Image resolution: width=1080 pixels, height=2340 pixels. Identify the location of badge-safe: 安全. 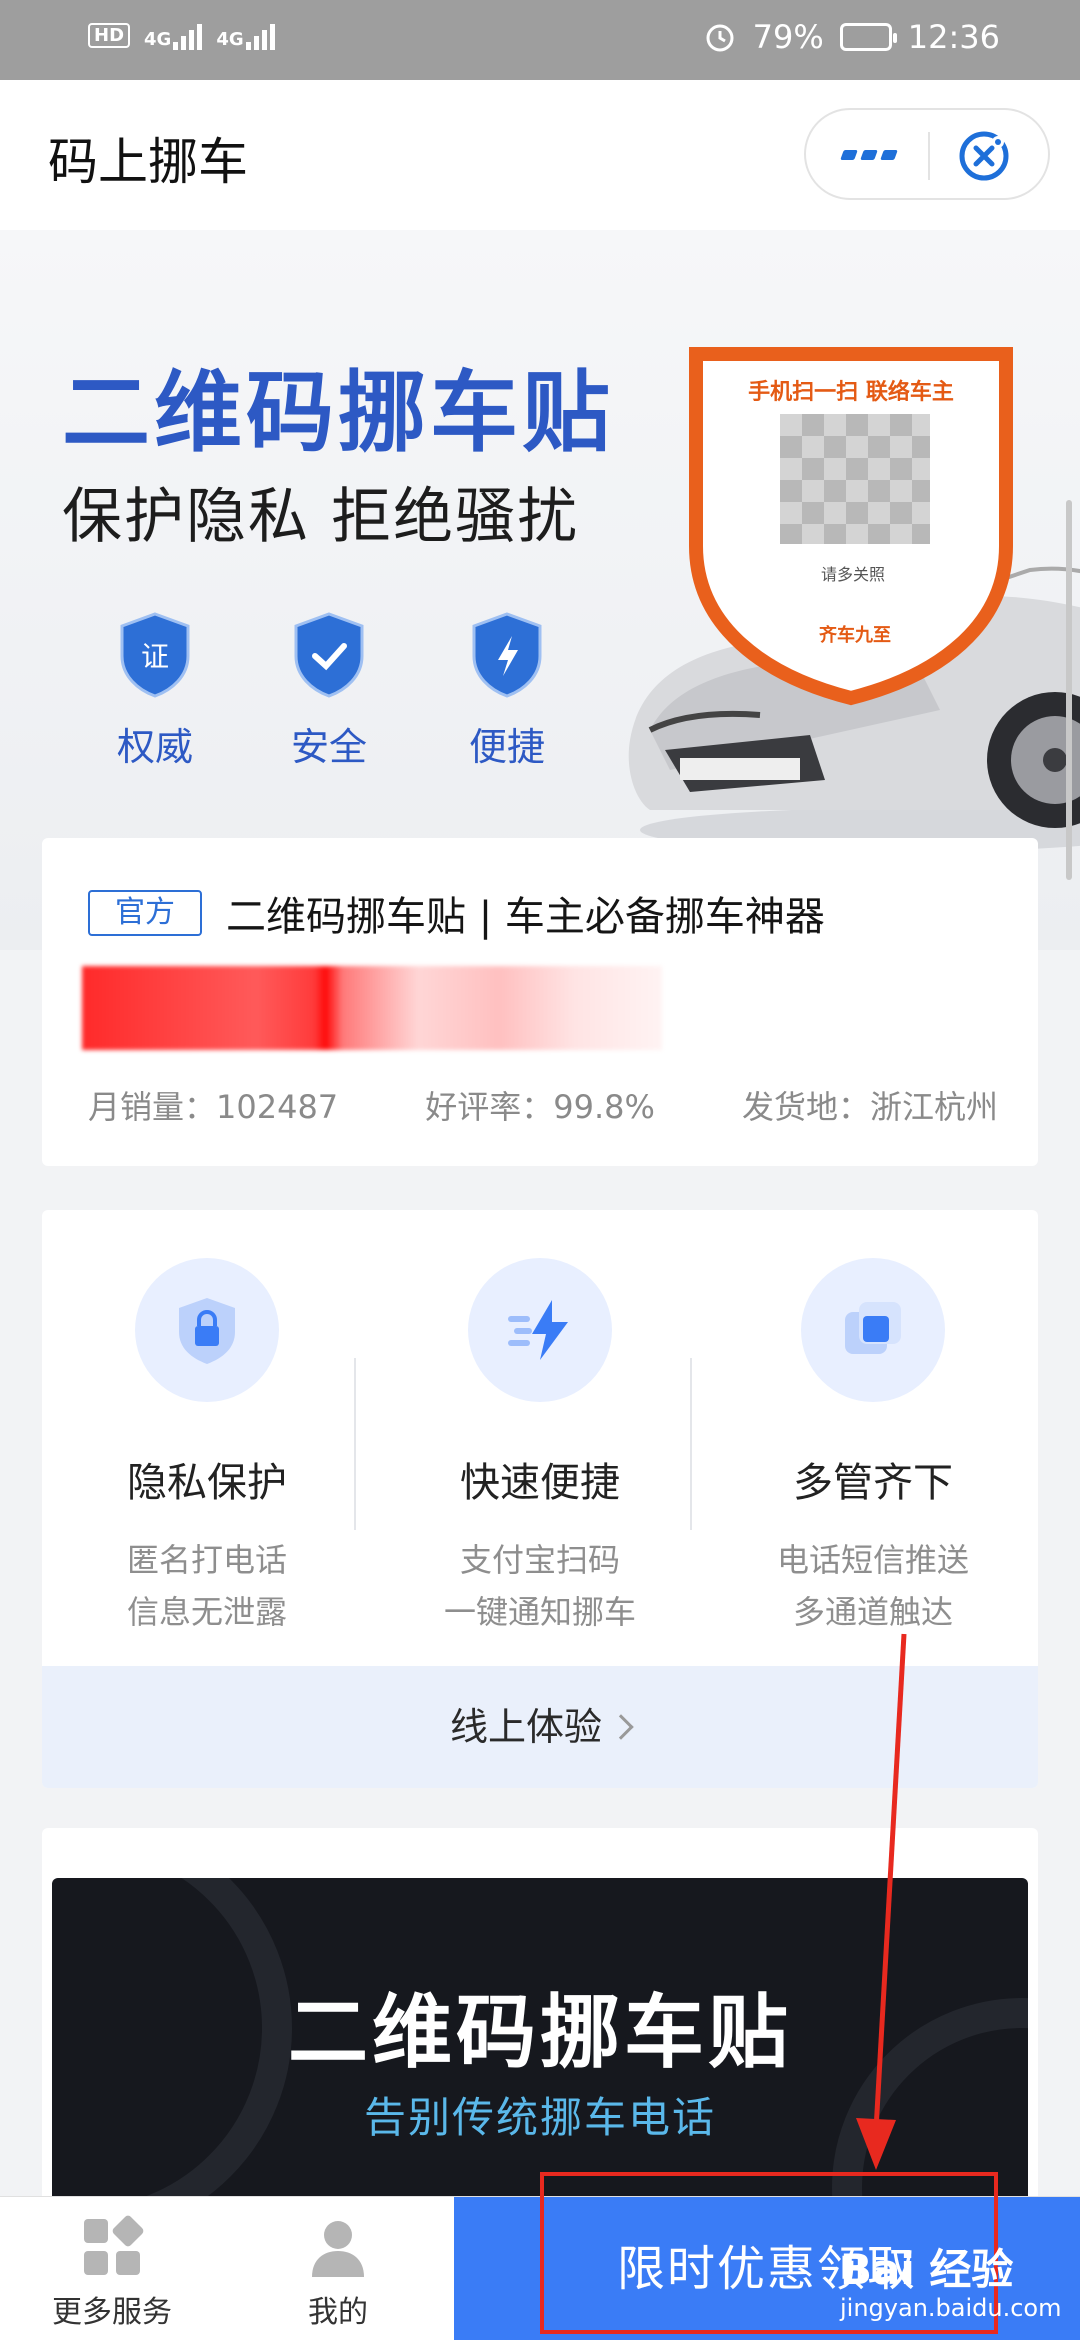
(329, 690).